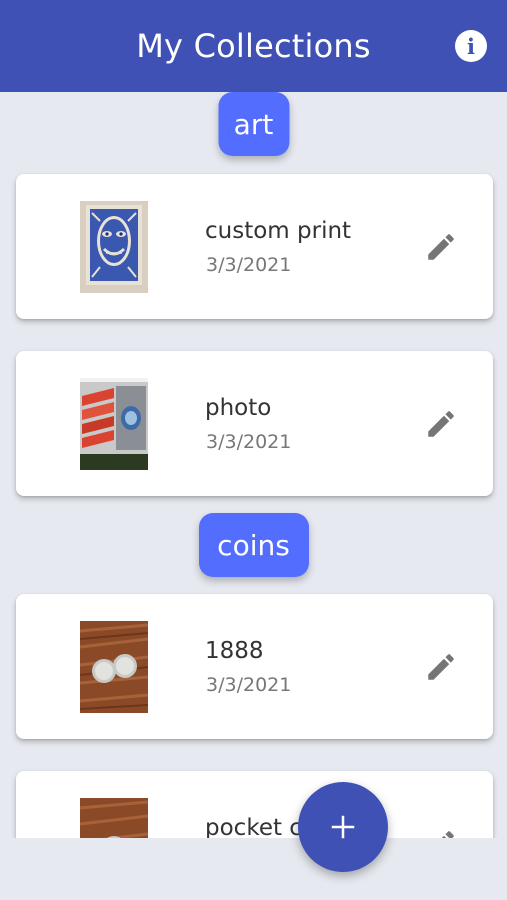  I want to click on item-name: photo, so click(238, 408).